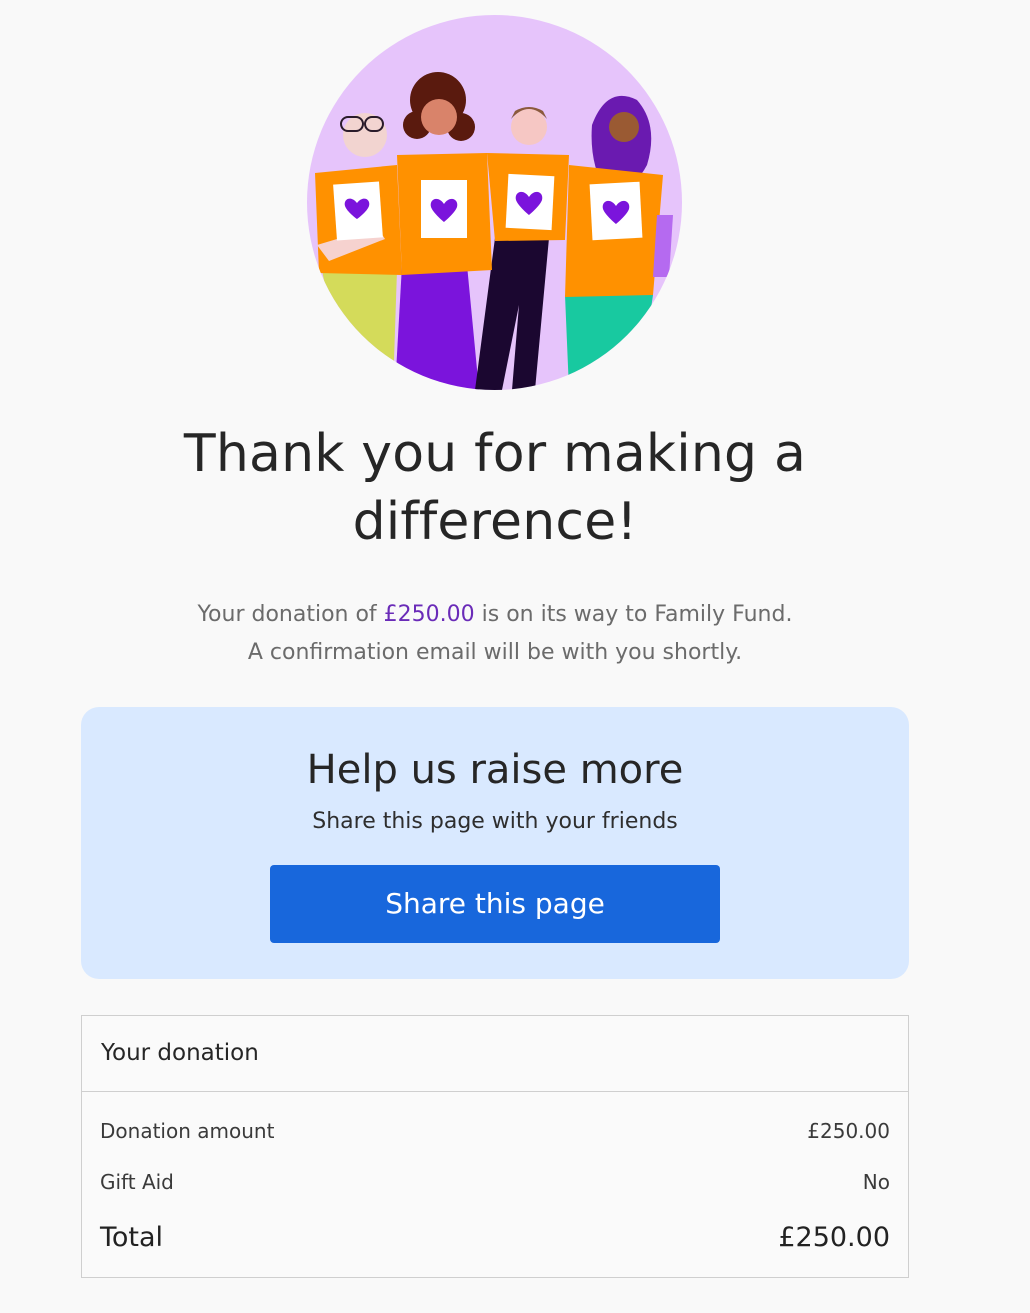  What do you see at coordinates (834, 1237) in the screenshot?
I see `total-value: £250.00` at bounding box center [834, 1237].